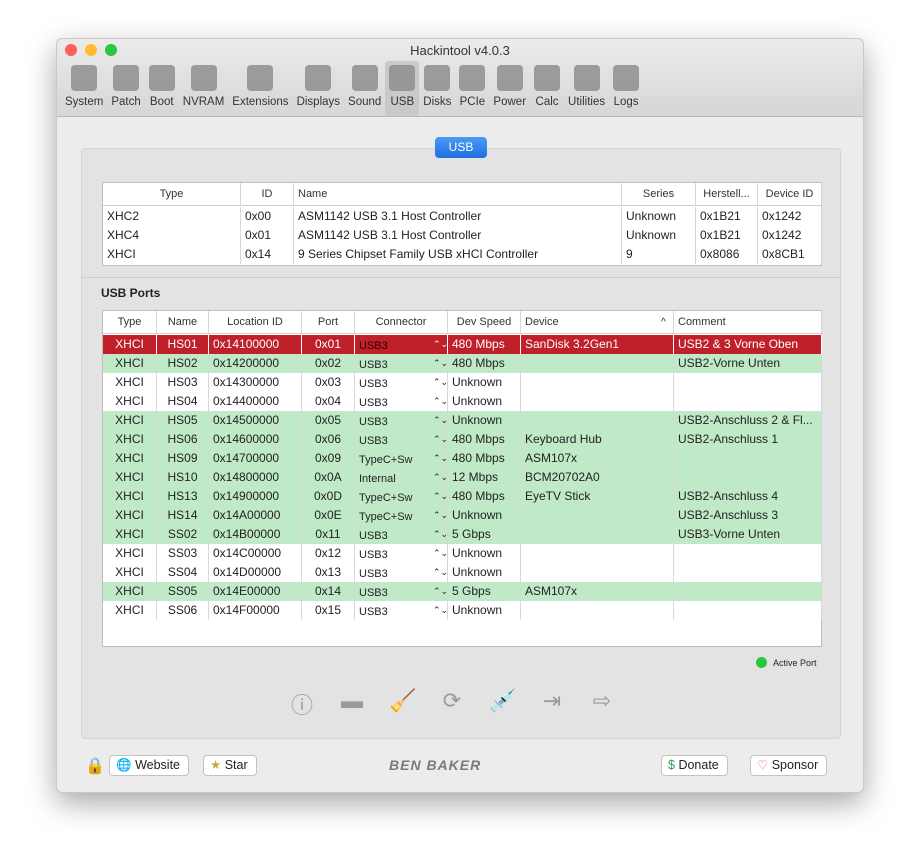 This screenshot has height=867, width=920. I want to click on sponsor-button: ♡ Sponsor, so click(789, 765).